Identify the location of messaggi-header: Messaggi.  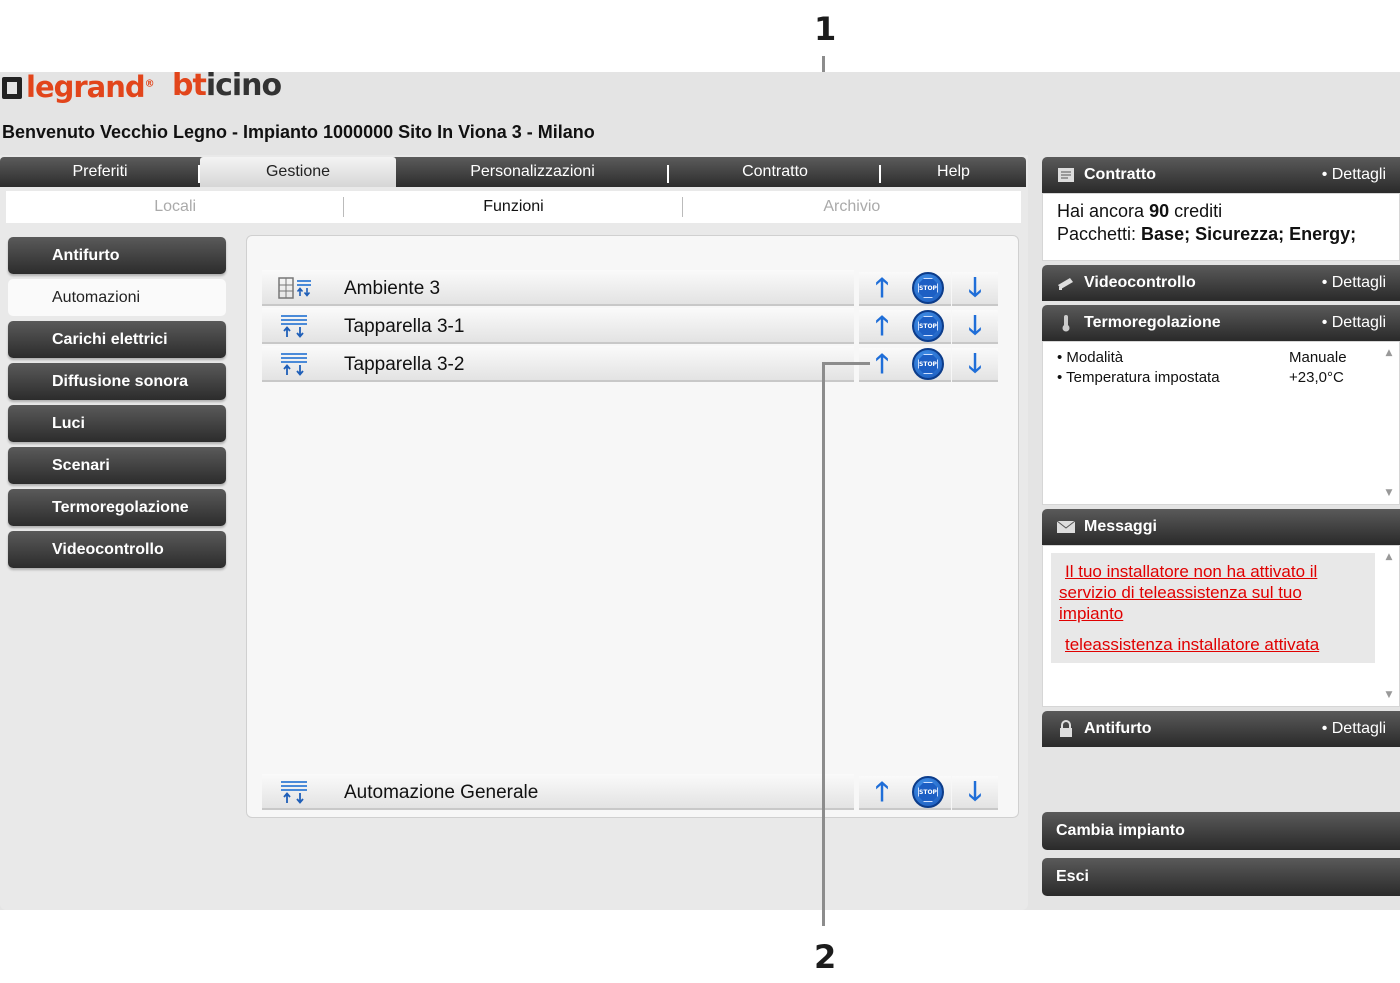
(1221, 527).